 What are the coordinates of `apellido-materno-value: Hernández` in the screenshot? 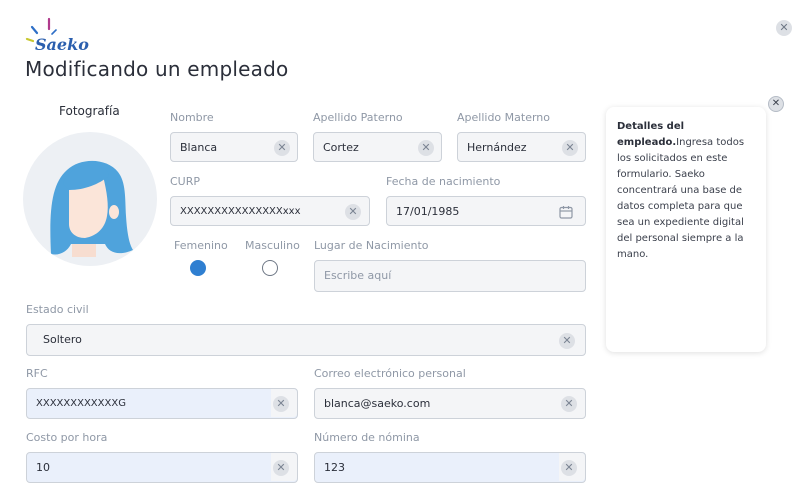 It's located at (497, 147).